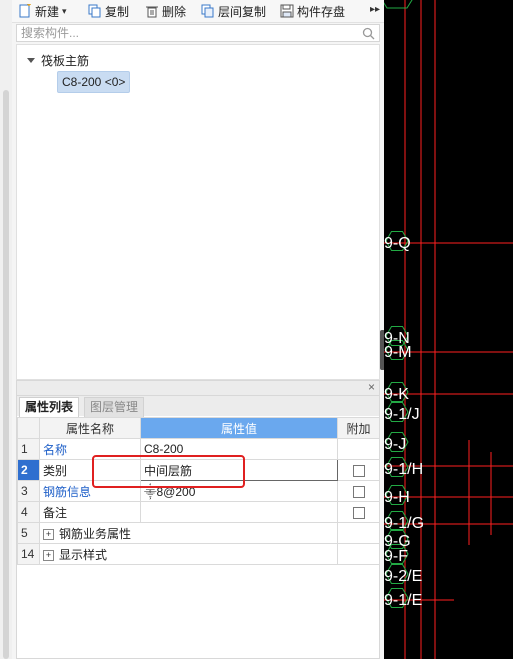 The image size is (513, 659). I want to click on tree-root-node: 筏板主筋, so click(58, 60).